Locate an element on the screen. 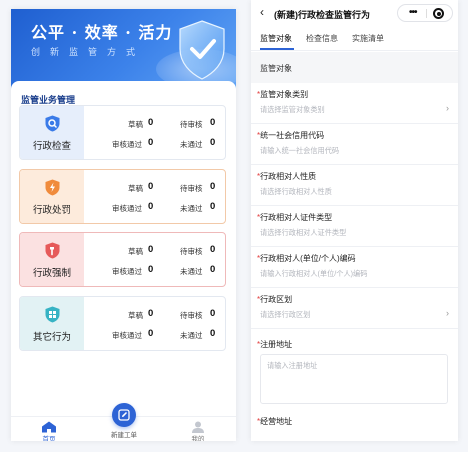  card-tile: 行政处罚 is located at coordinates (52, 196).